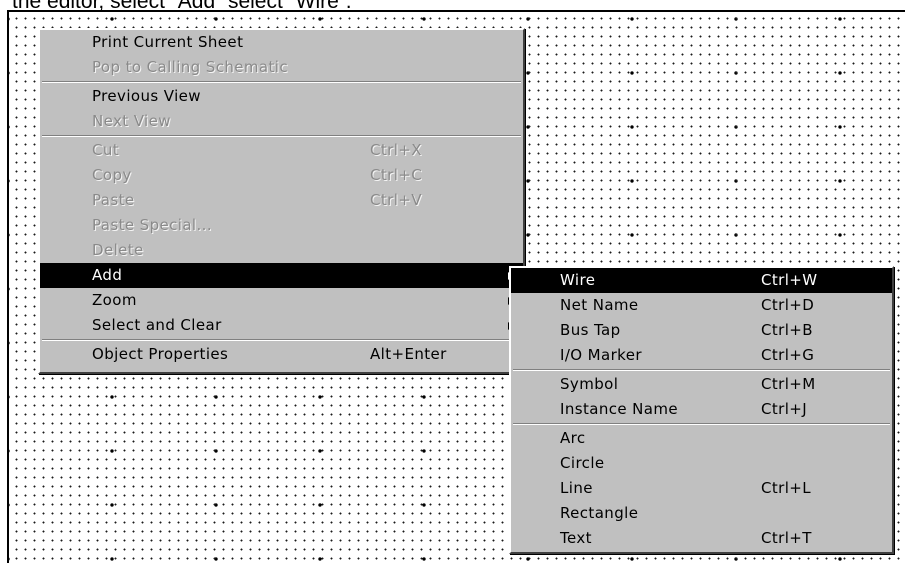 Image resolution: width=911 pixels, height=563 pixels. I want to click on menu-item-shortcut: Ctrl+X, so click(396, 150).